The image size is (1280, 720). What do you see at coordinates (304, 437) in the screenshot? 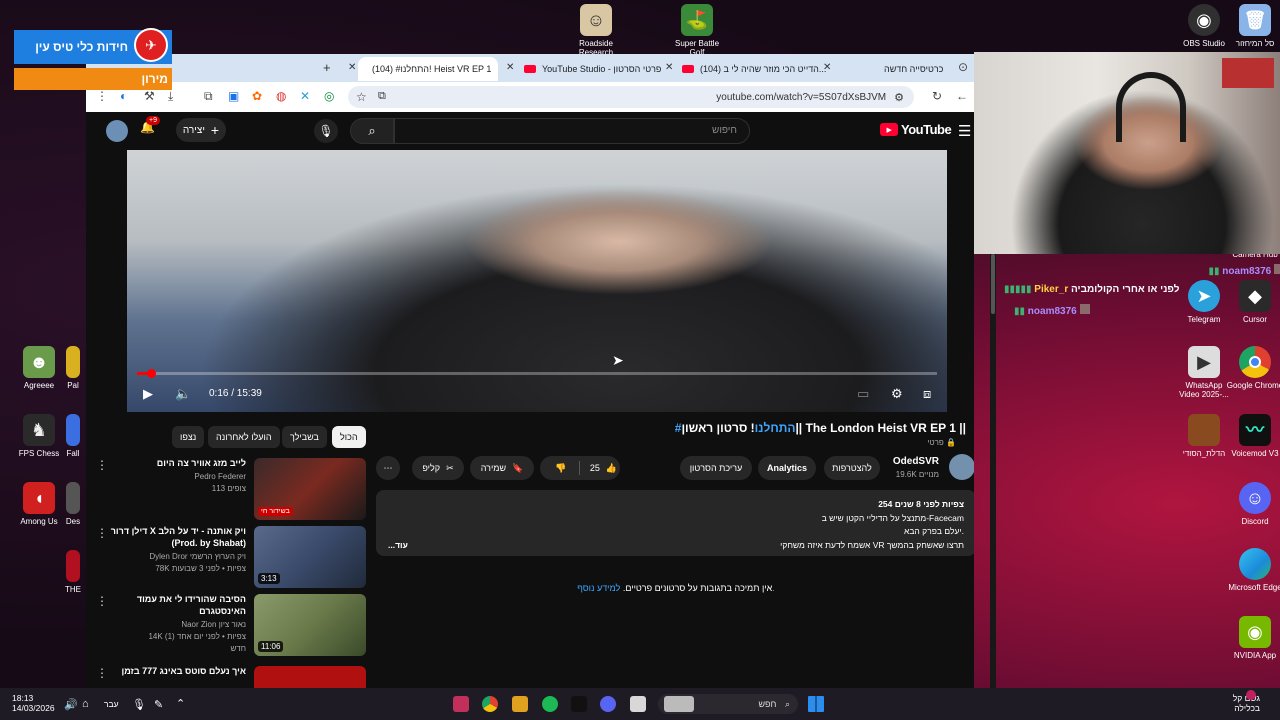
I see `filter-chip-for-you: בשבילך` at bounding box center [304, 437].